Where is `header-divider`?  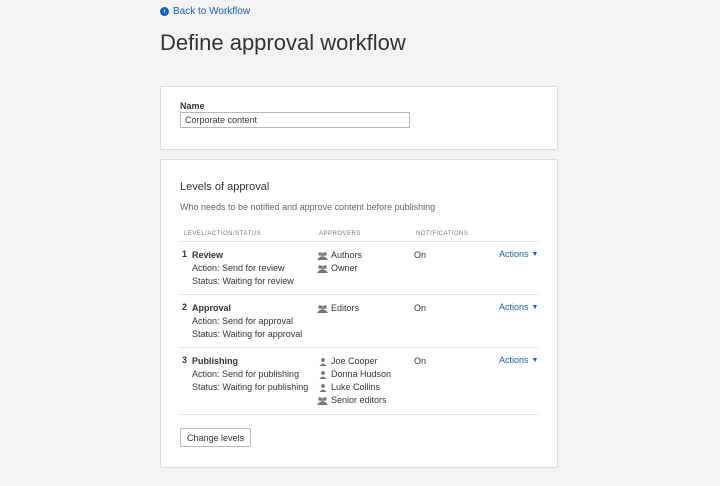 header-divider is located at coordinates (359, 241).